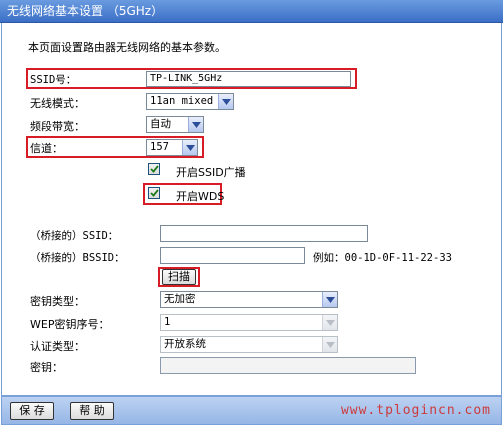 This screenshot has width=503, height=425. Describe the element at coordinates (53, 80) in the screenshot. I see `ssid-label: SSID号：` at that location.